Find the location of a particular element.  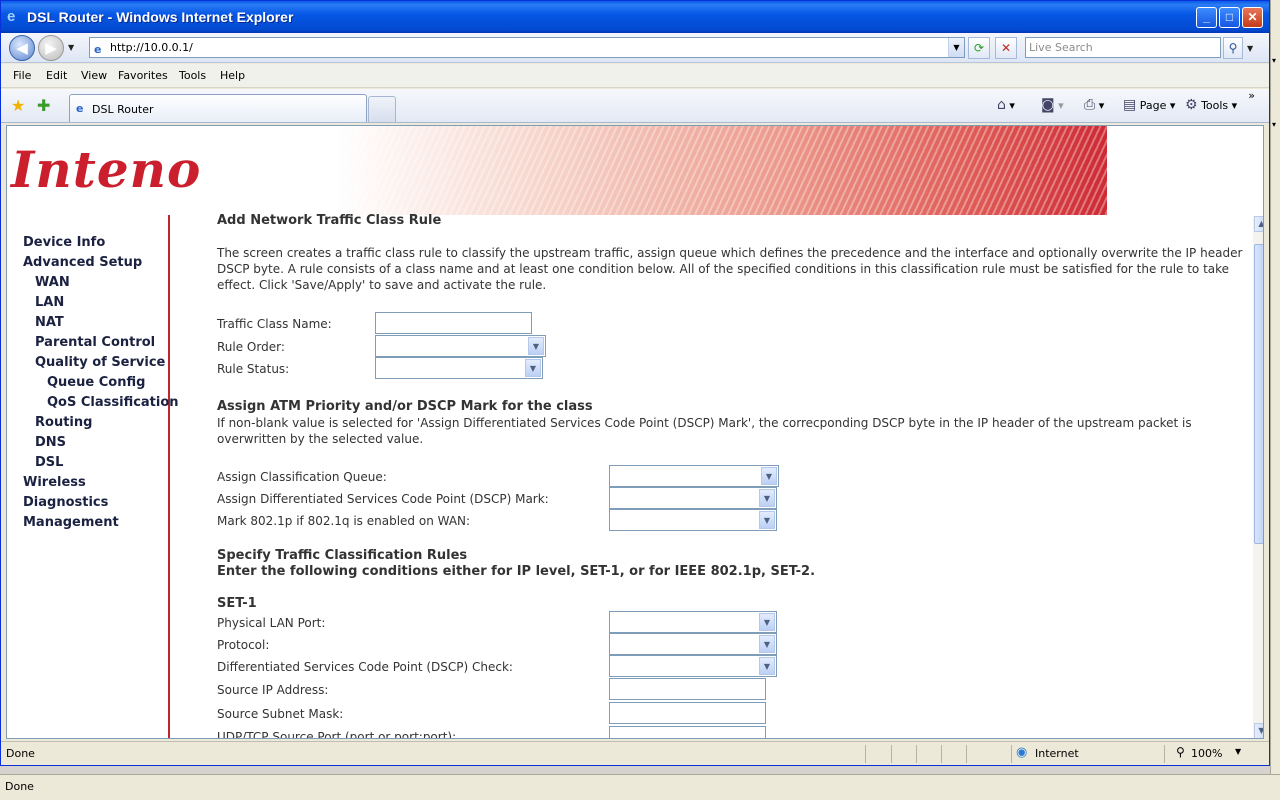

close-button: ✕ is located at coordinates (1252, 17).